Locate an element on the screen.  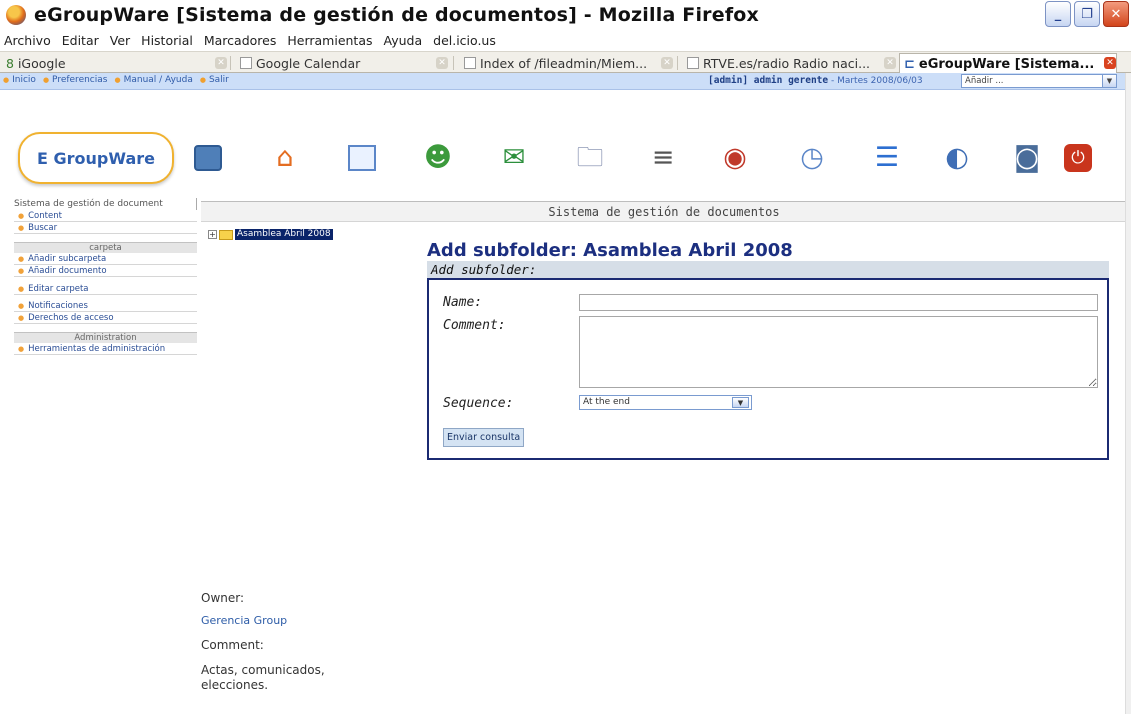
sequence-label: Sequence: is located at coordinates (478, 403).